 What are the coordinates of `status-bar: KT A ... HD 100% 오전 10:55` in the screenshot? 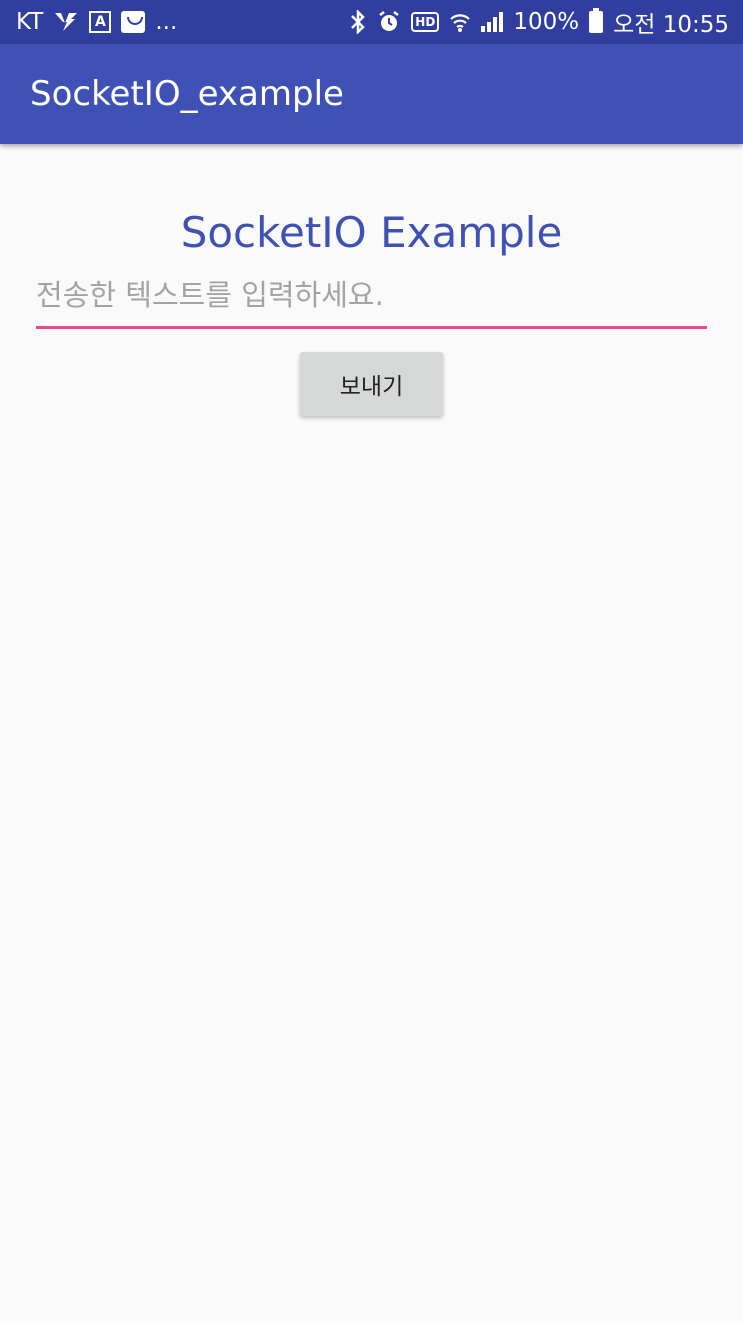 It's located at (371, 22).